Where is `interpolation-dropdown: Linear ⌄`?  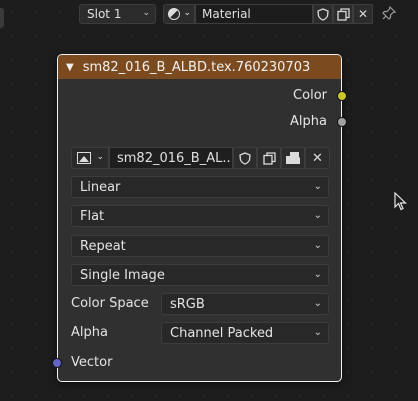 interpolation-dropdown: Linear ⌄ is located at coordinates (200, 187).